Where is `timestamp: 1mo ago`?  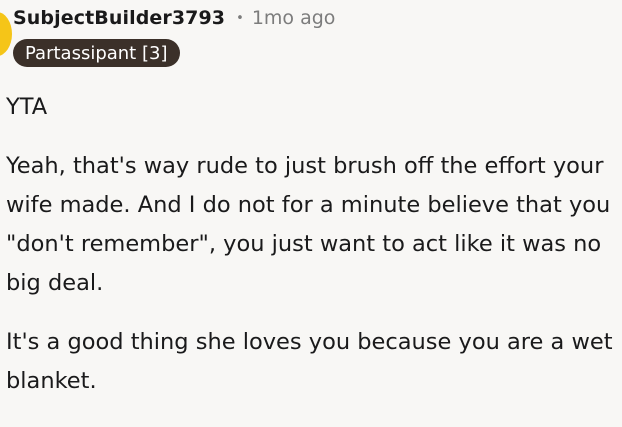
timestamp: 1mo ago is located at coordinates (294, 18).